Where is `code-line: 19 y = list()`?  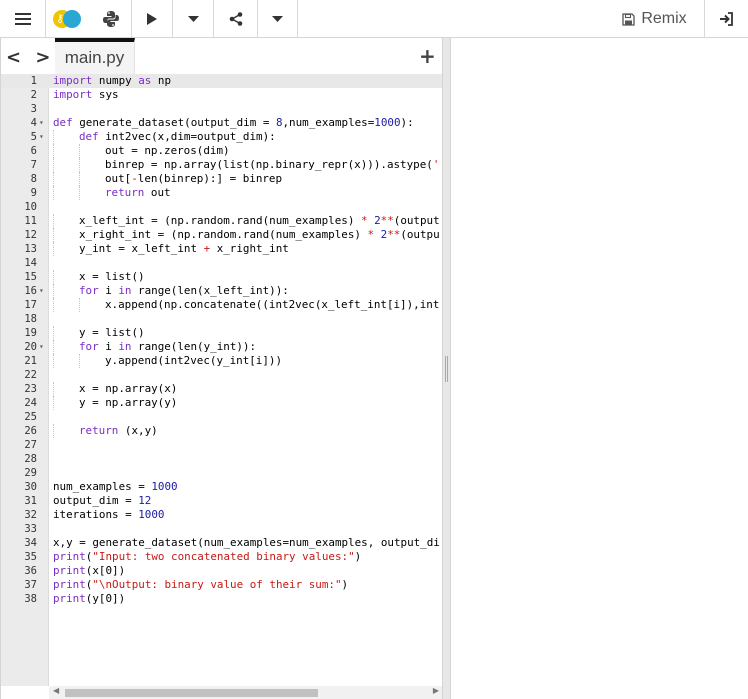
code-line: 19 y = list() is located at coordinates (222, 333).